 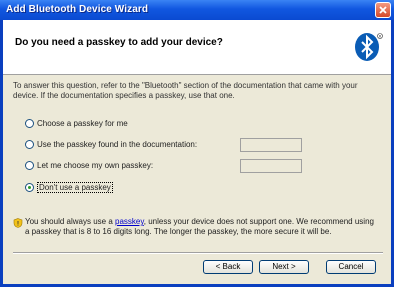 I want to click on documentation-passkey-field, so click(x=271, y=145).